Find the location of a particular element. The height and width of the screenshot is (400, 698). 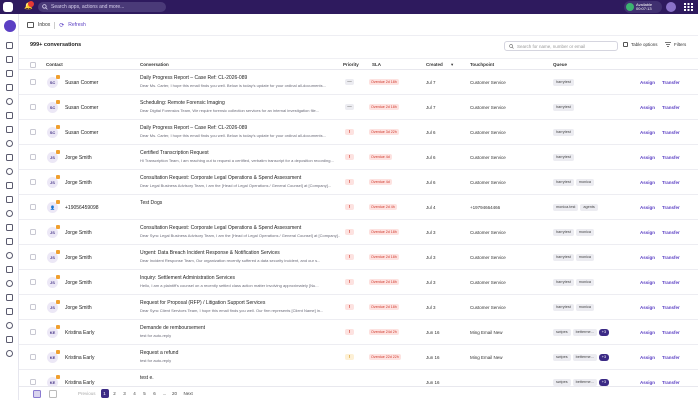

contact-name: +19056459098 is located at coordinates (82, 208).